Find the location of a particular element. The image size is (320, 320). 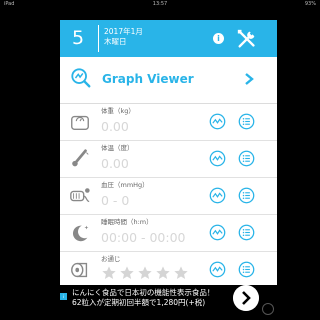

status-time: 13:57 is located at coordinates (160, 4).